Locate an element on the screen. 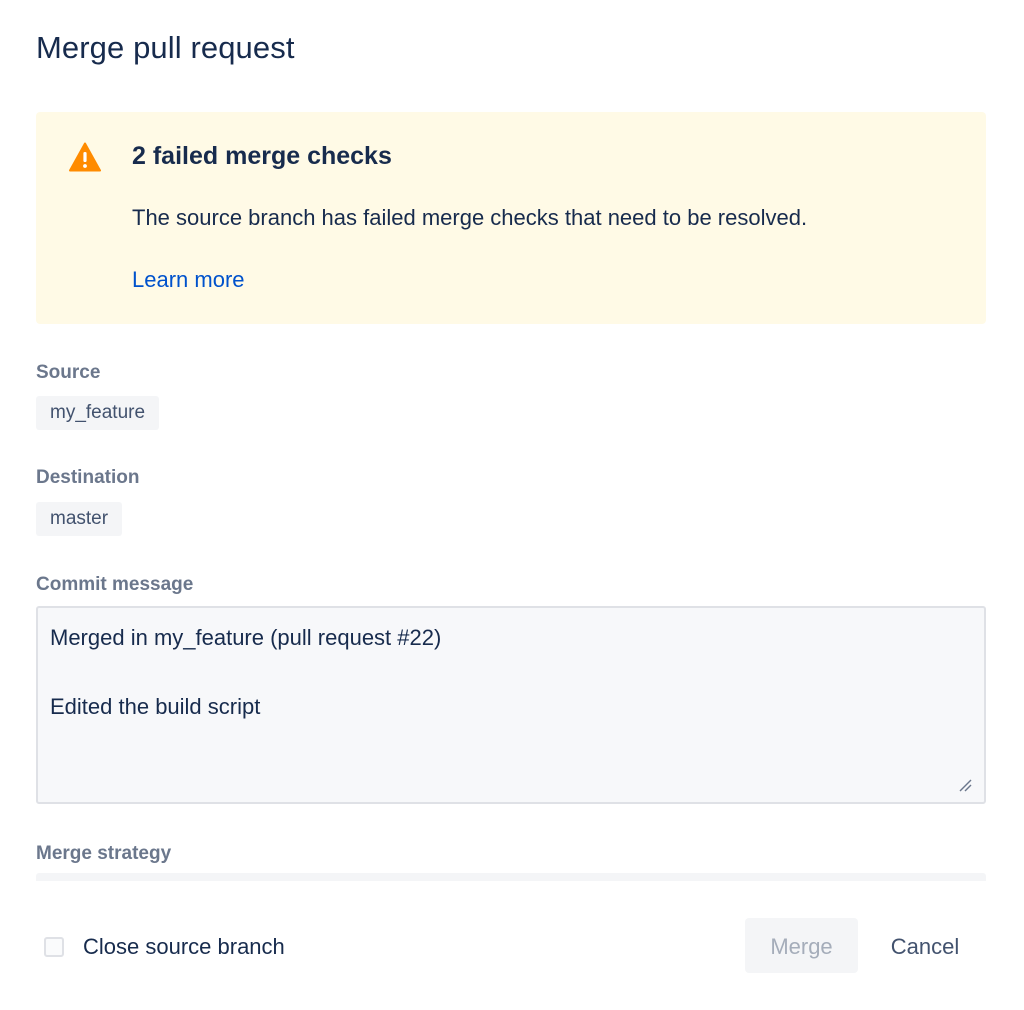  source-label: Source is located at coordinates (68, 372).